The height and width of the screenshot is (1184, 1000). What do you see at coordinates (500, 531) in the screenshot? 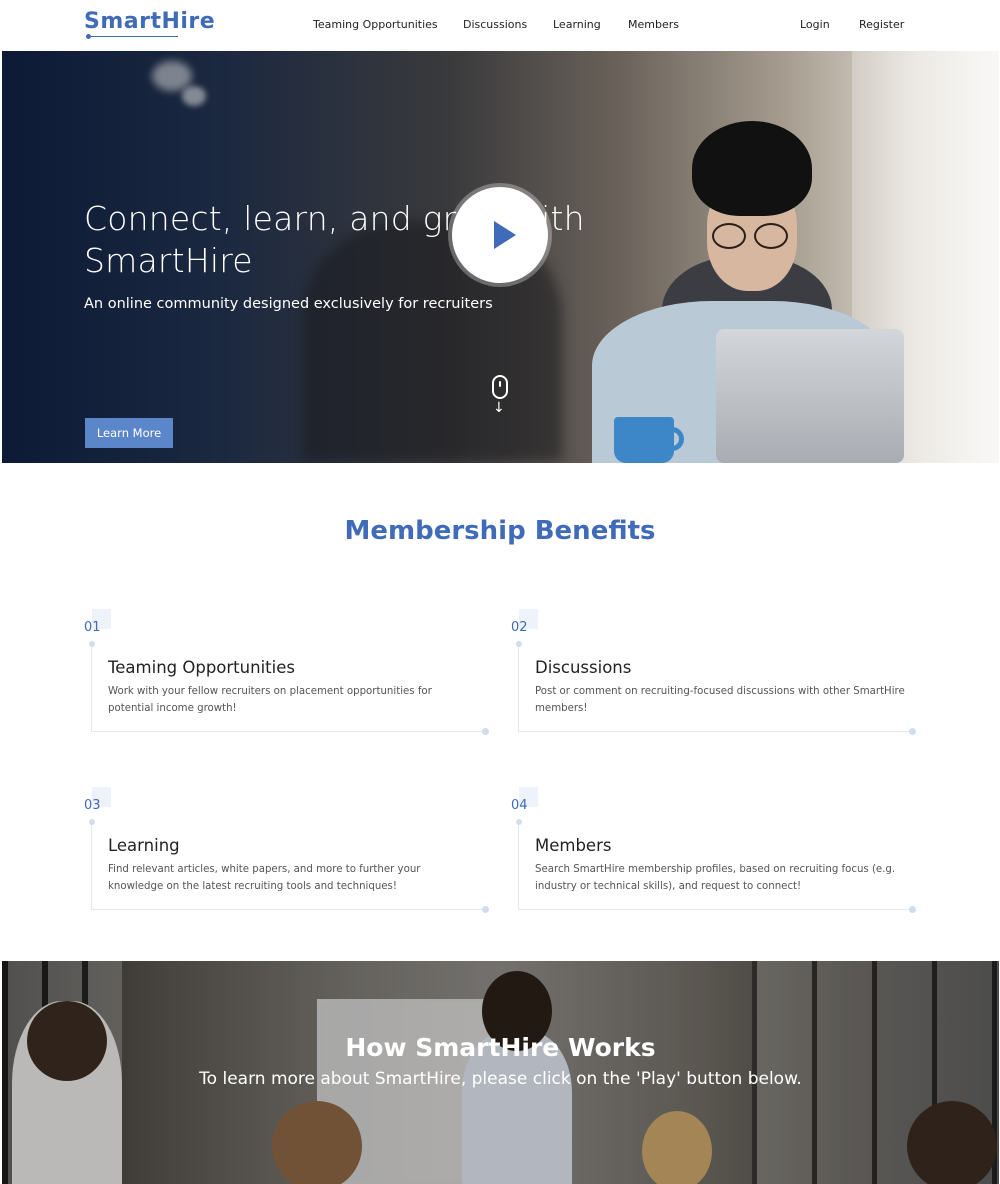
I see `benefits-title: Membership Benefits` at bounding box center [500, 531].